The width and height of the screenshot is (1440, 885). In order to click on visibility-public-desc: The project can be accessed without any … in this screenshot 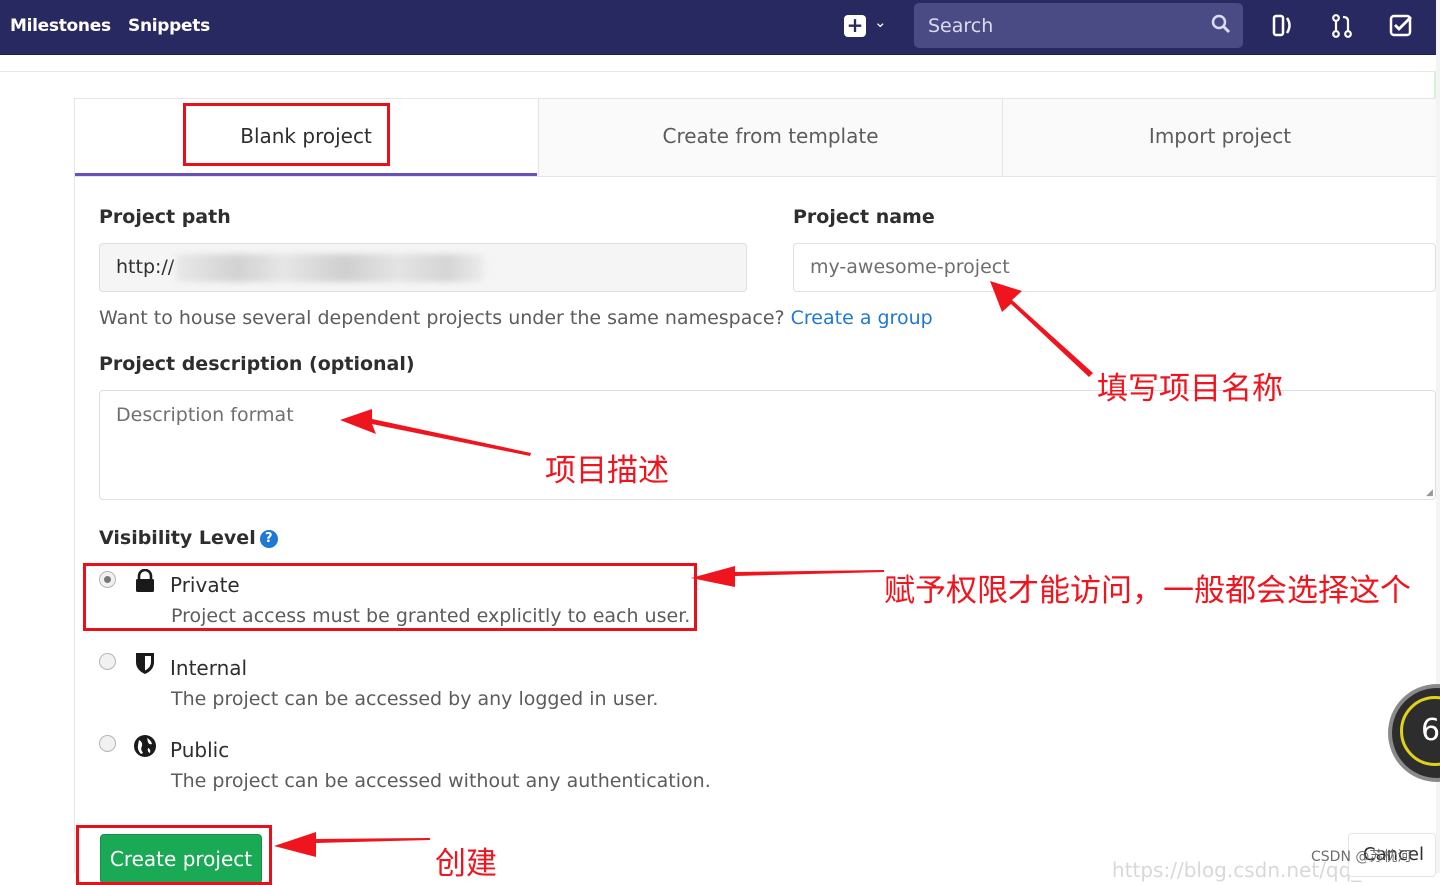, I will do `click(441, 781)`.